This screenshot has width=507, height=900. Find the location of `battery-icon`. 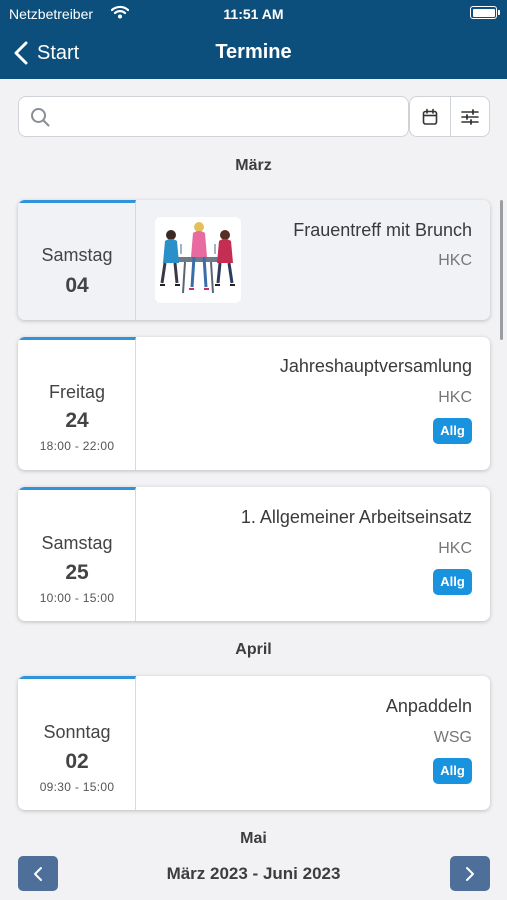

battery-icon is located at coordinates (485, 12).